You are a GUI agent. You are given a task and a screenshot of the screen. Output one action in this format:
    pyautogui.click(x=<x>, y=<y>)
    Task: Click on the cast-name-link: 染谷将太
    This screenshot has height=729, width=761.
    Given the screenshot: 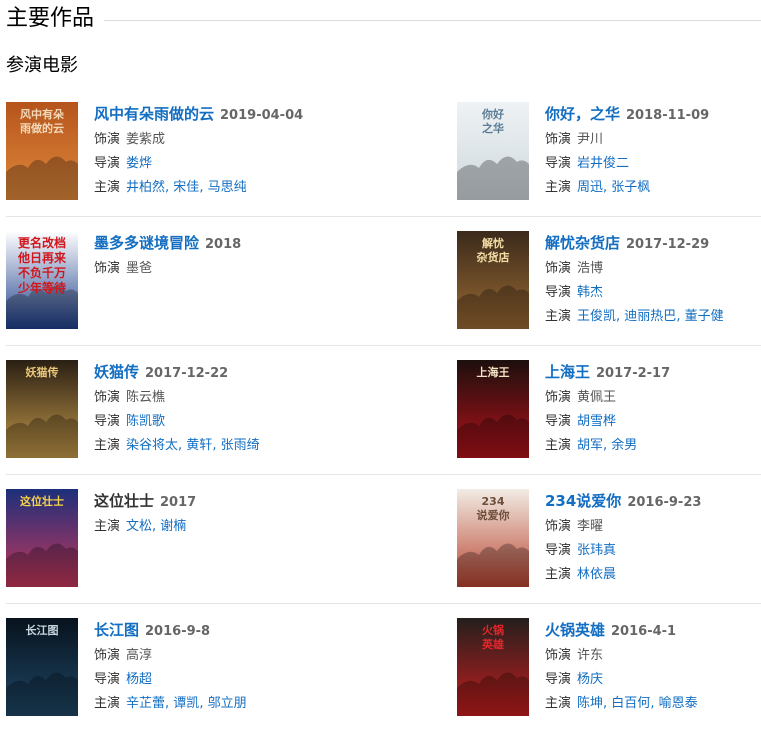 What is the action you would take?
    pyautogui.click(x=152, y=445)
    